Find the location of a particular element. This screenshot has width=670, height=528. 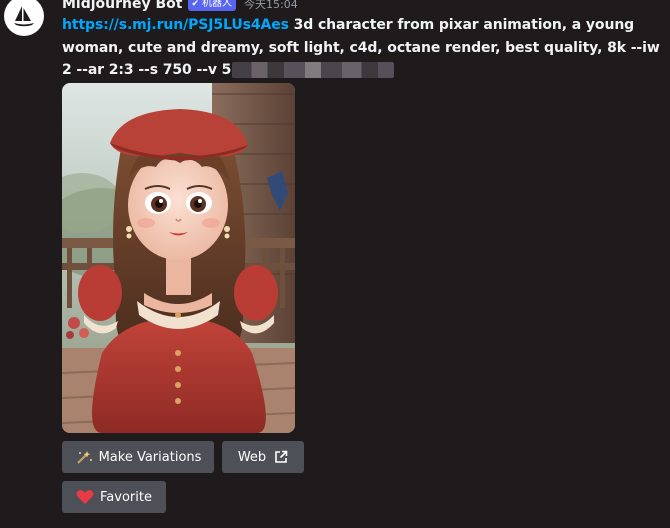

make-variations-label: Make Variations is located at coordinates (150, 457).